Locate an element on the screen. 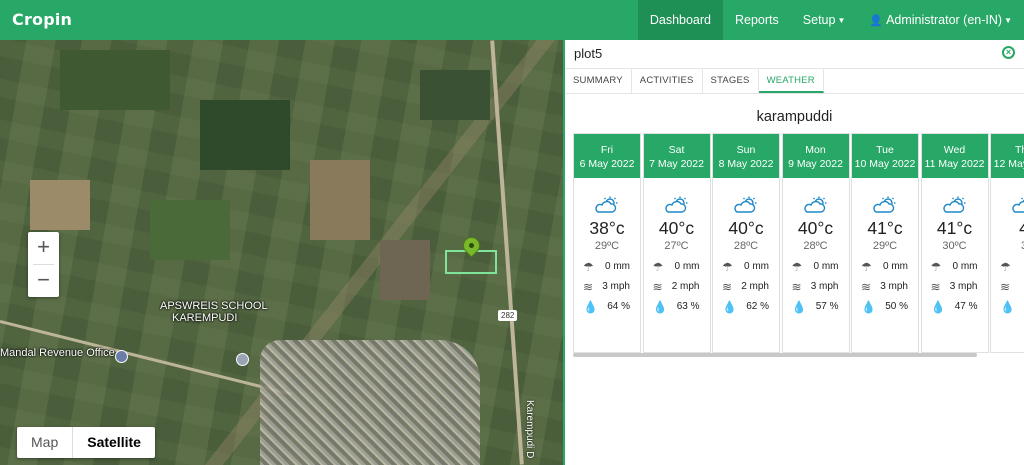 The image size is (1024, 465). forecast-day-name: Fri is located at coordinates (607, 150).